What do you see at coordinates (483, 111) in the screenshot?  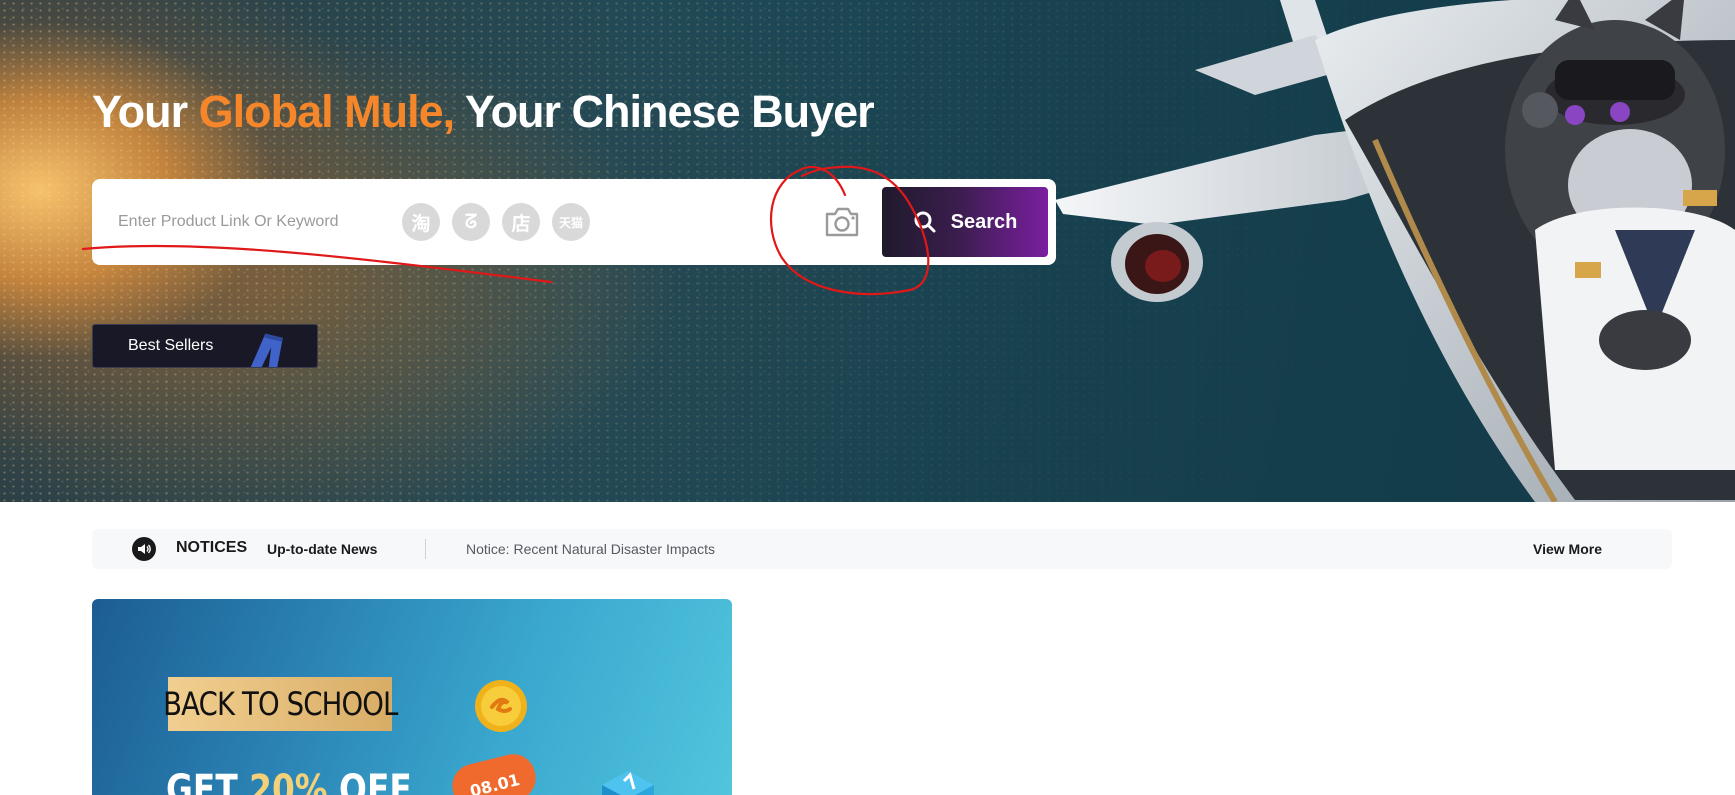 I see `hero-title: Your Global Mule, Your Chinese Buyer` at bounding box center [483, 111].